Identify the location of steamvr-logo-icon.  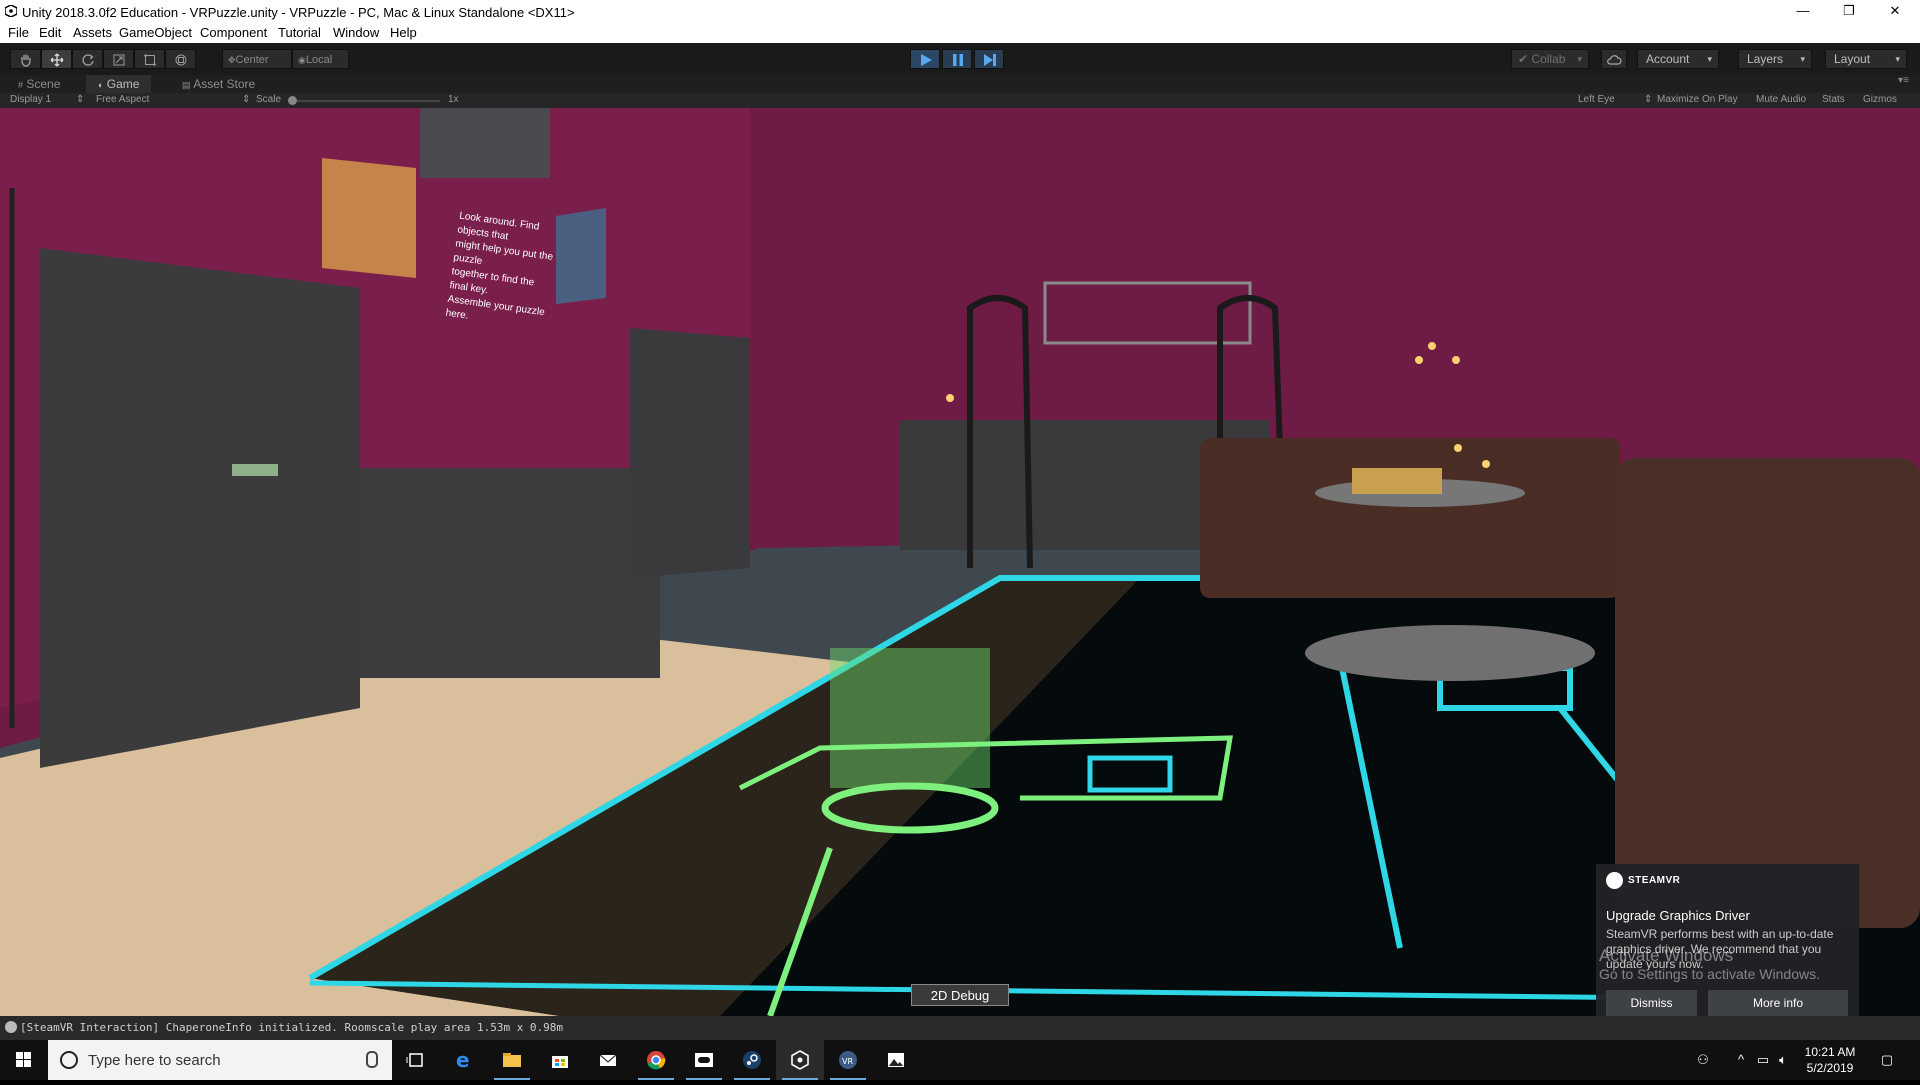
(1614, 880).